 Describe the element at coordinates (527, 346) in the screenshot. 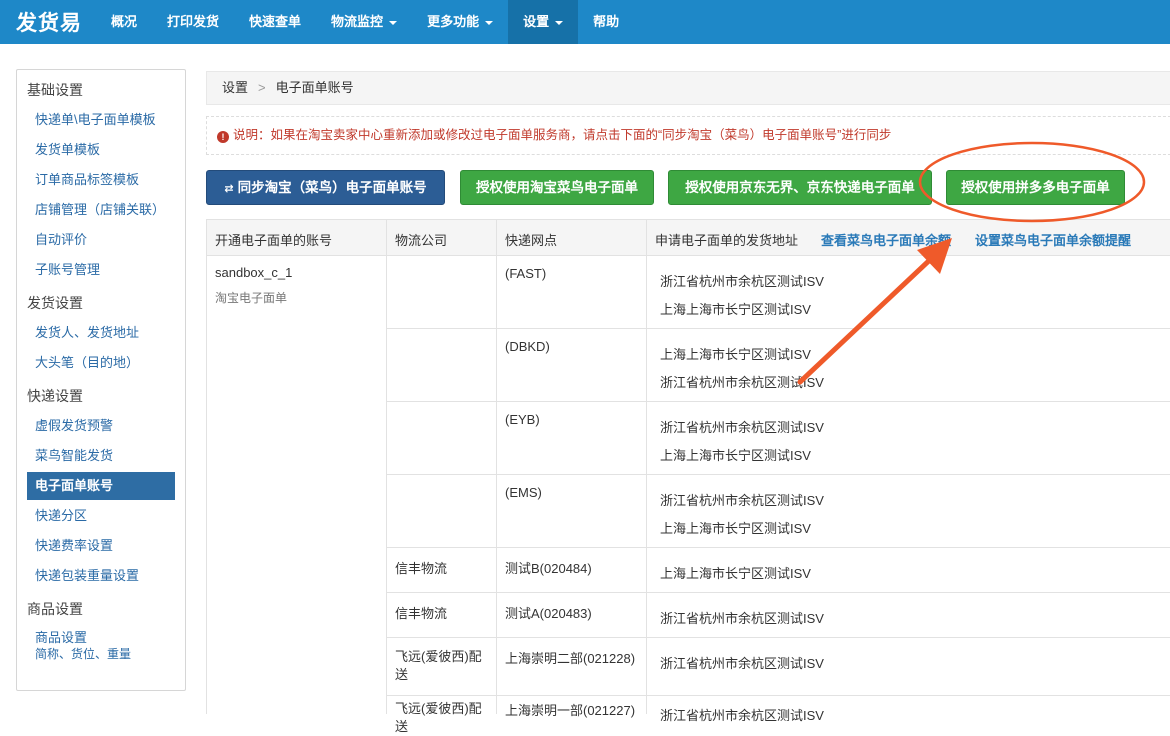

I see `branch-cell: (DBKD)` at that location.